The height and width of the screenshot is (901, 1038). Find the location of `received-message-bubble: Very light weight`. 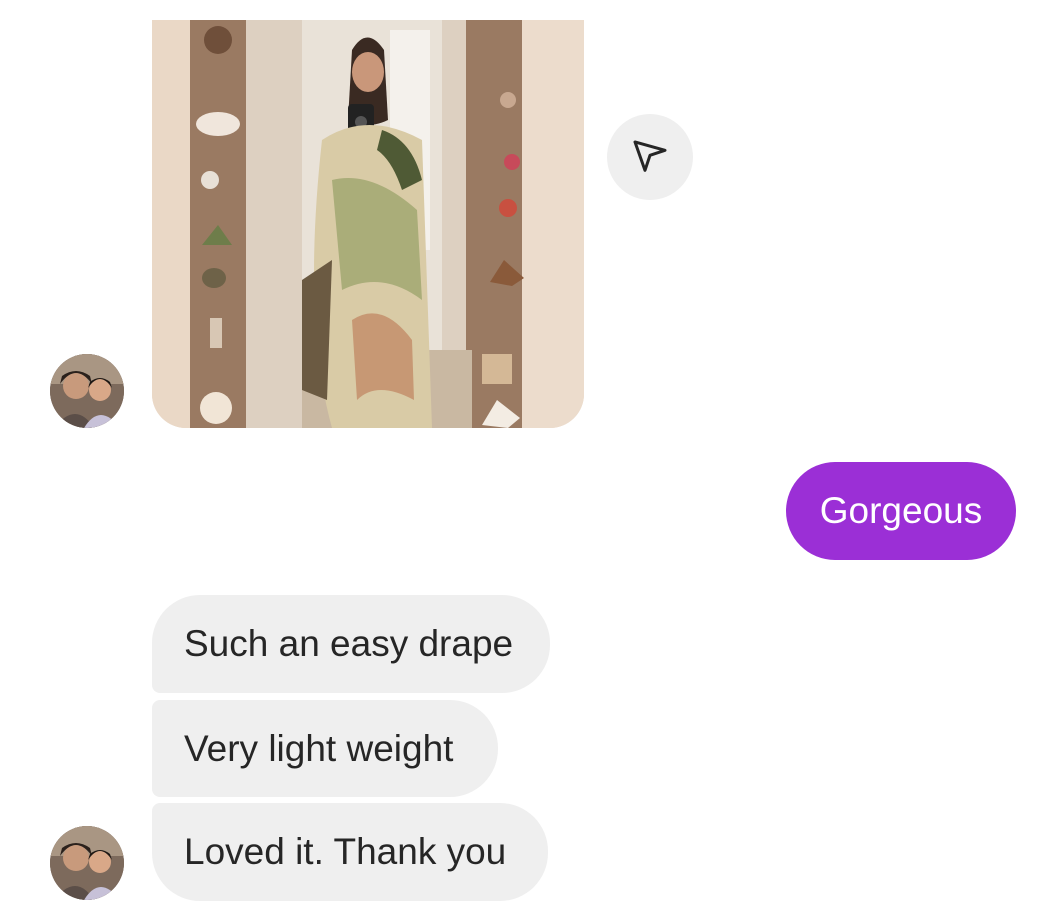

received-message-bubble: Very light weight is located at coordinates (325, 748).